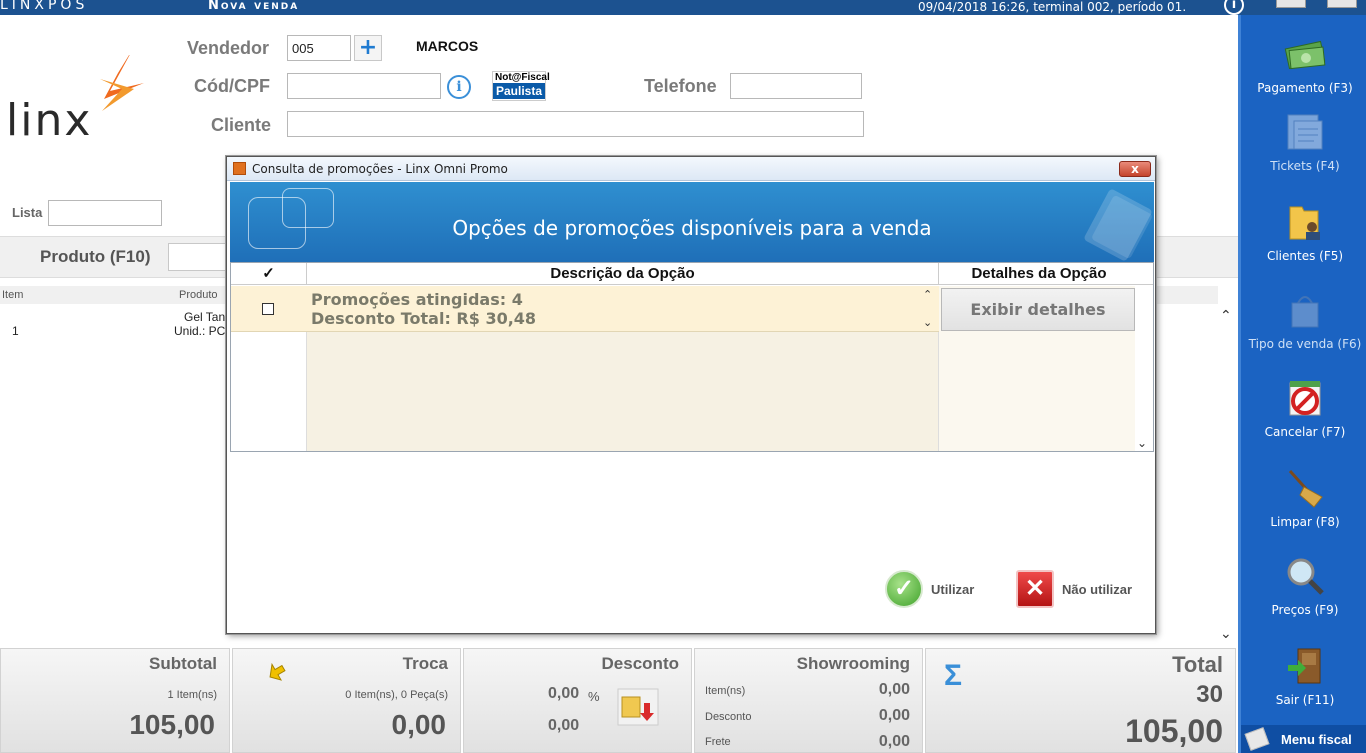  What do you see at coordinates (425, 663) in the screenshot?
I see `troca-title: Troca` at bounding box center [425, 663].